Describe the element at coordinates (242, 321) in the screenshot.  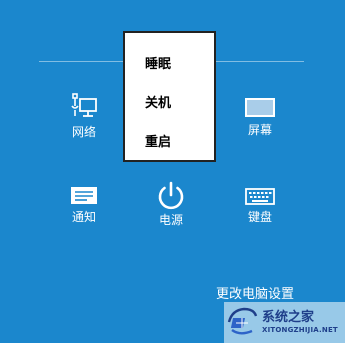
I see `site-logo-icon` at that location.